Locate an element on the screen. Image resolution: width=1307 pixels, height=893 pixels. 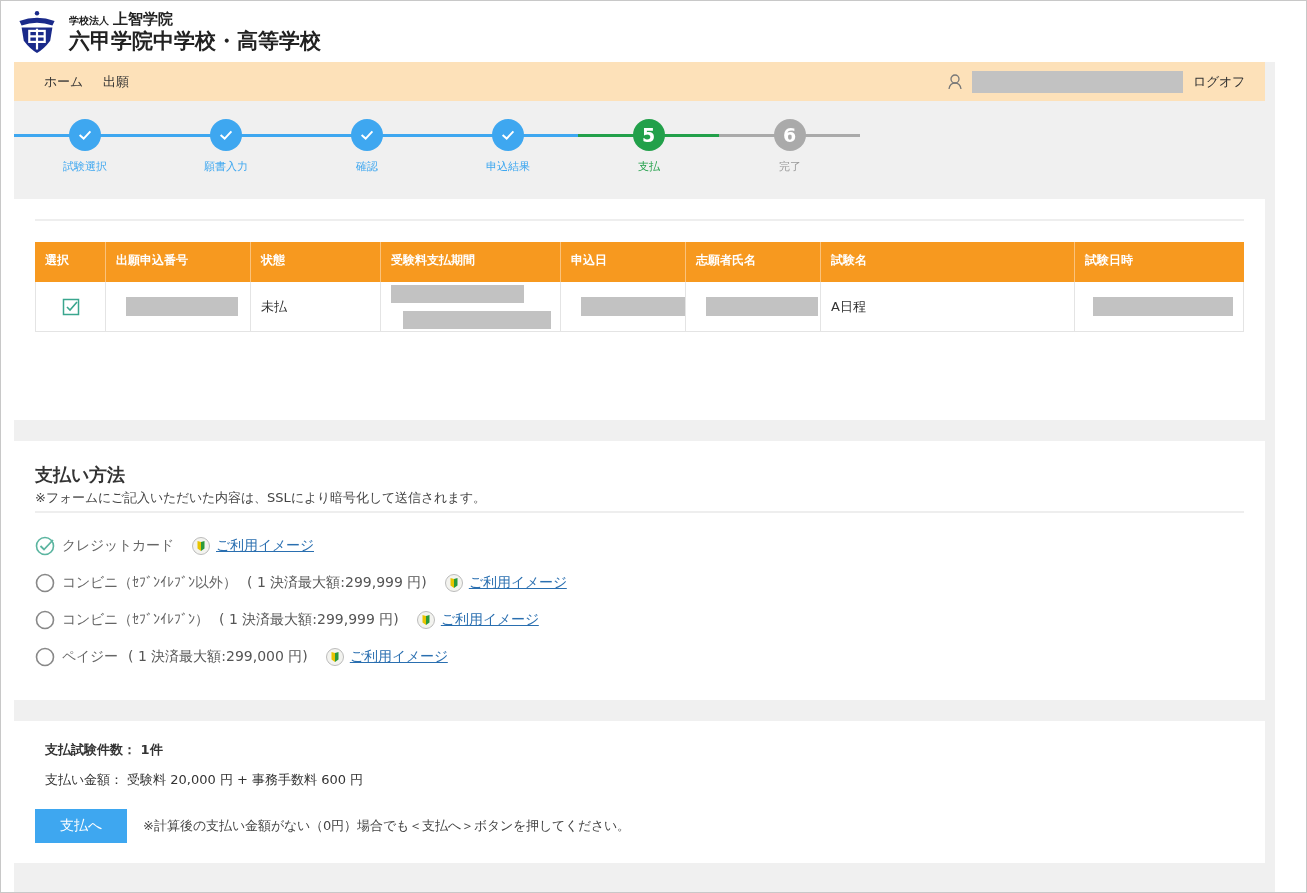
step-circle: 6 is located at coordinates (789, 135).